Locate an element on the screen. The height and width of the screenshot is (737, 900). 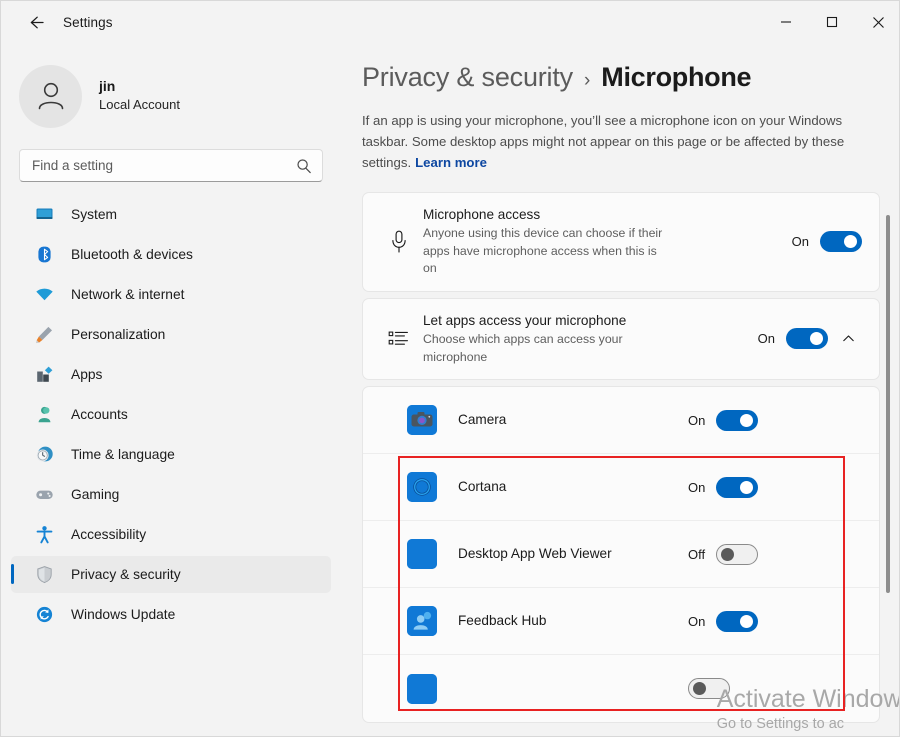
app-microphone-toggle is located at coordinates (709, 689).